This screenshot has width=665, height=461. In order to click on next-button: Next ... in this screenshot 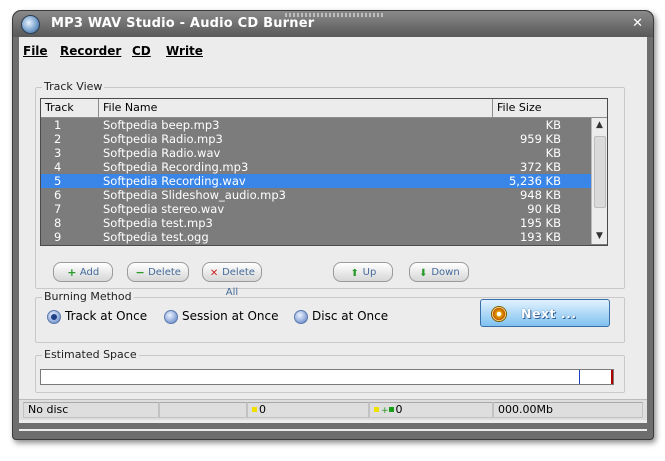, I will do `click(545, 313)`.